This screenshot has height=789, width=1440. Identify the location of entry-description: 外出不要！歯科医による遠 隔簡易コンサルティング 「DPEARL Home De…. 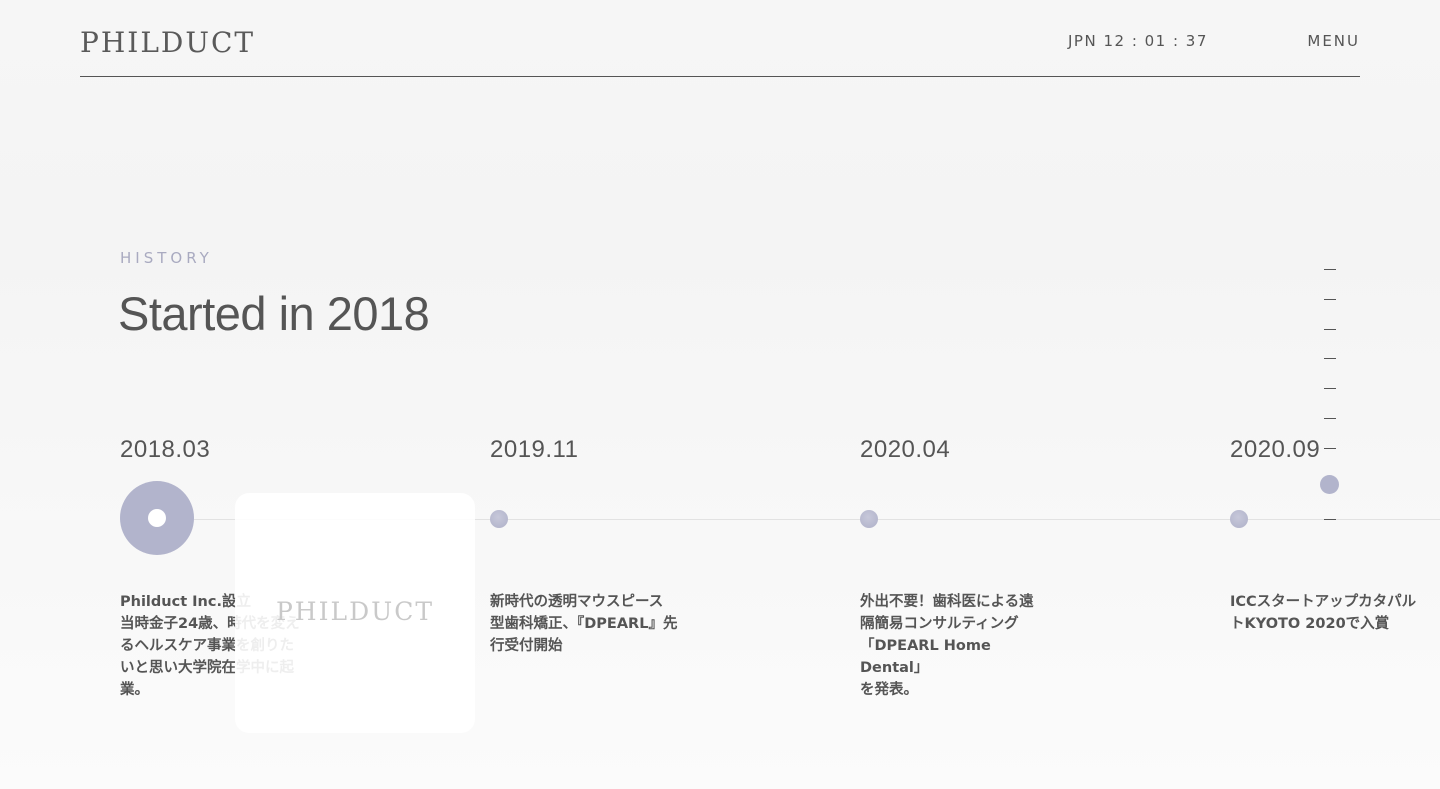
(947, 646).